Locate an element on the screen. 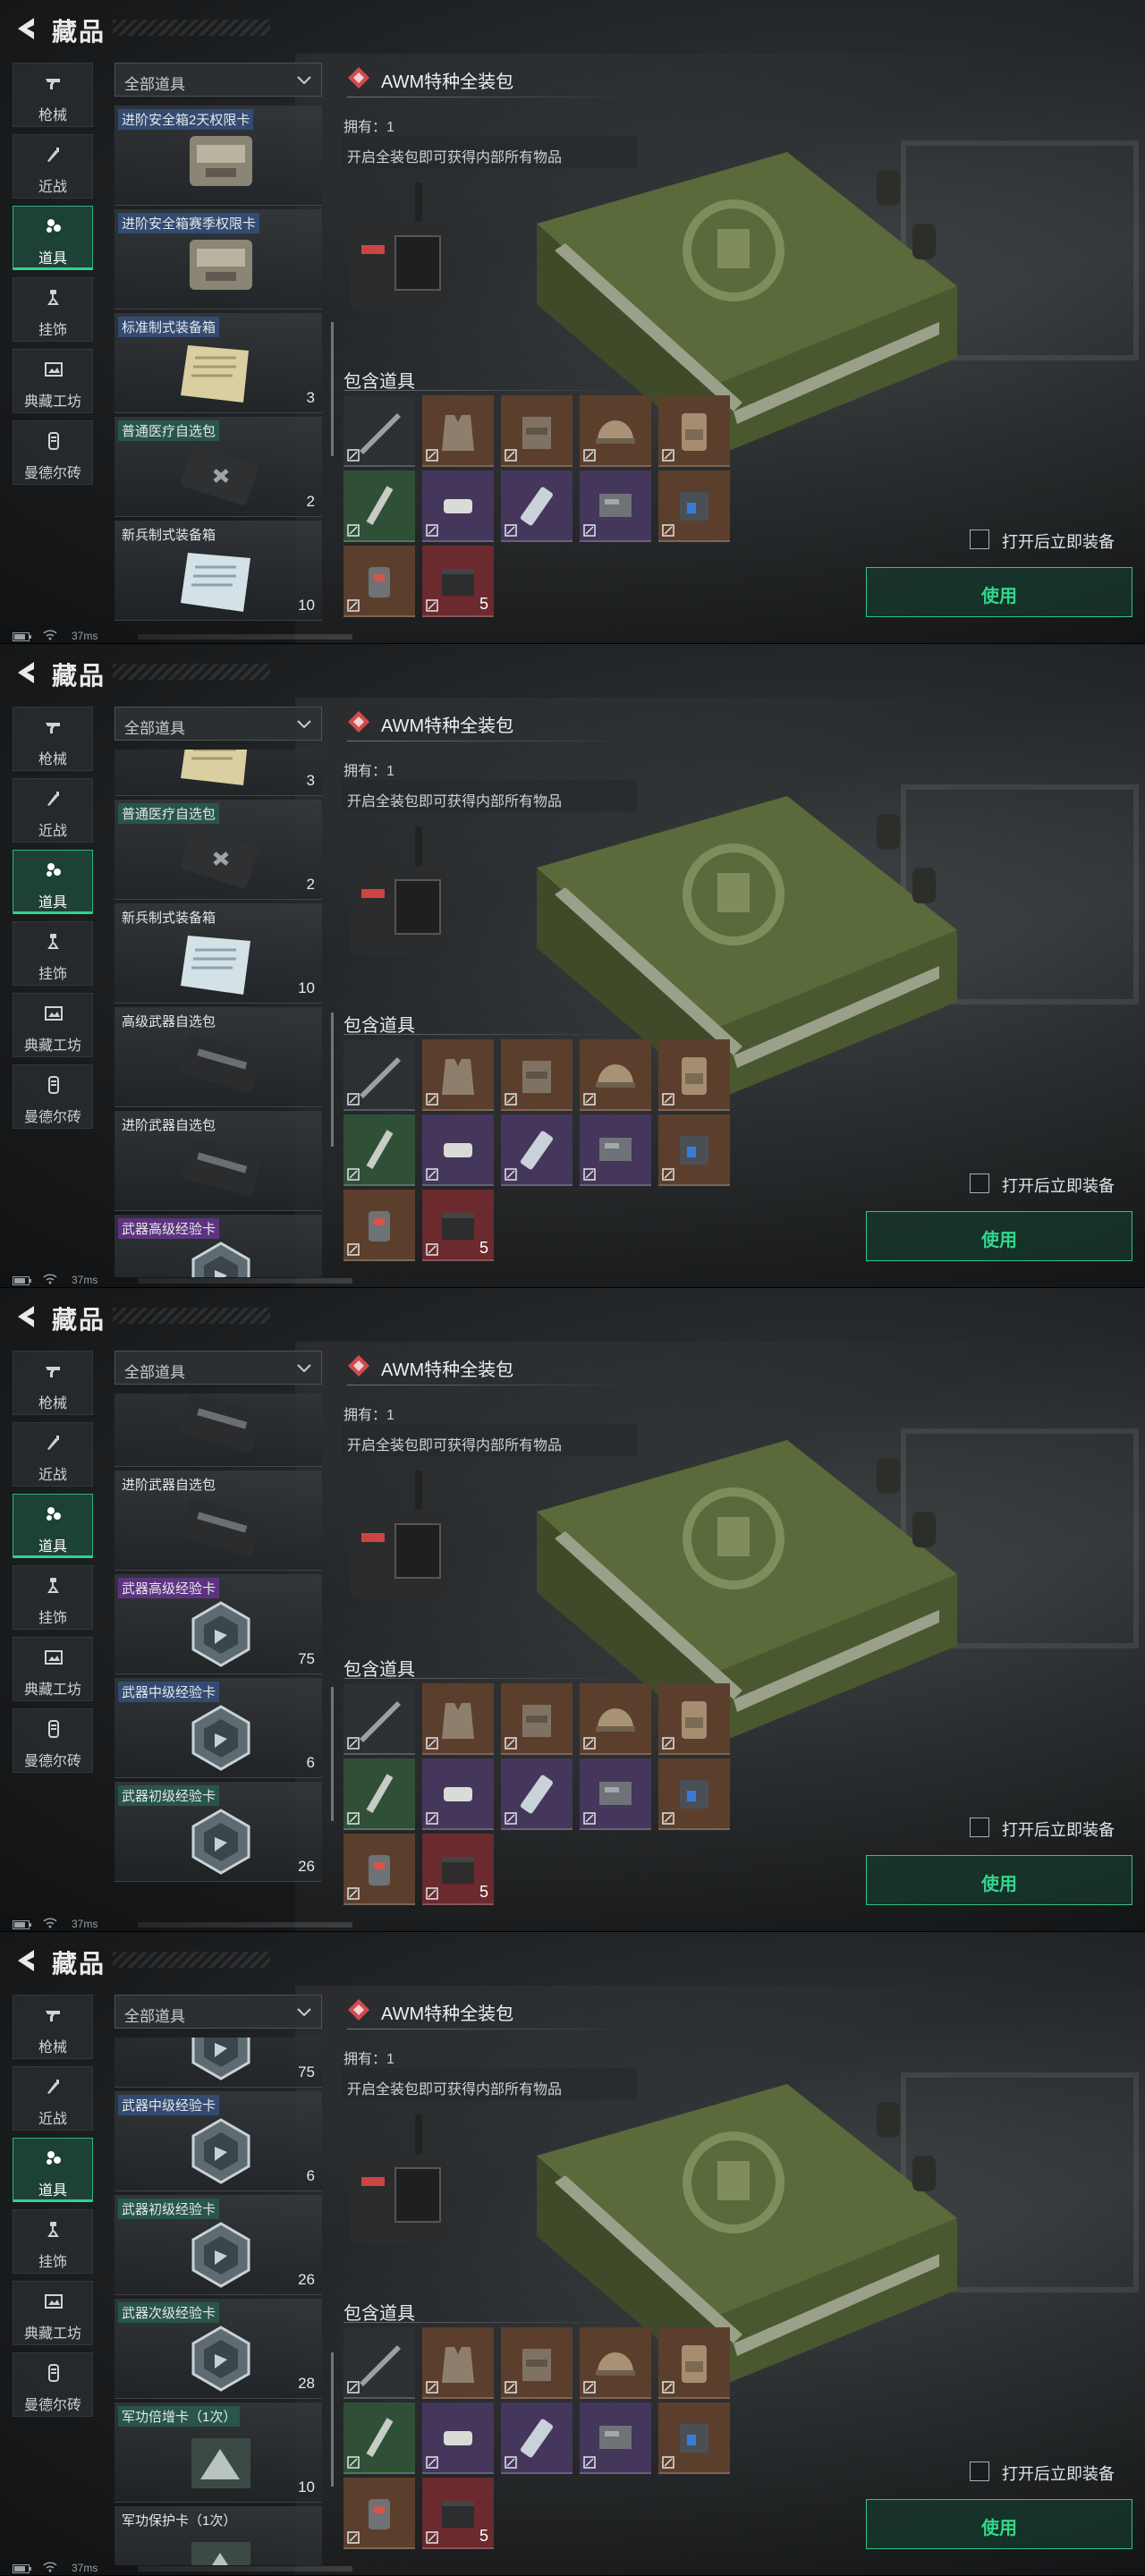  list-item: 普通医疗自选包 2 is located at coordinates (218, 467).